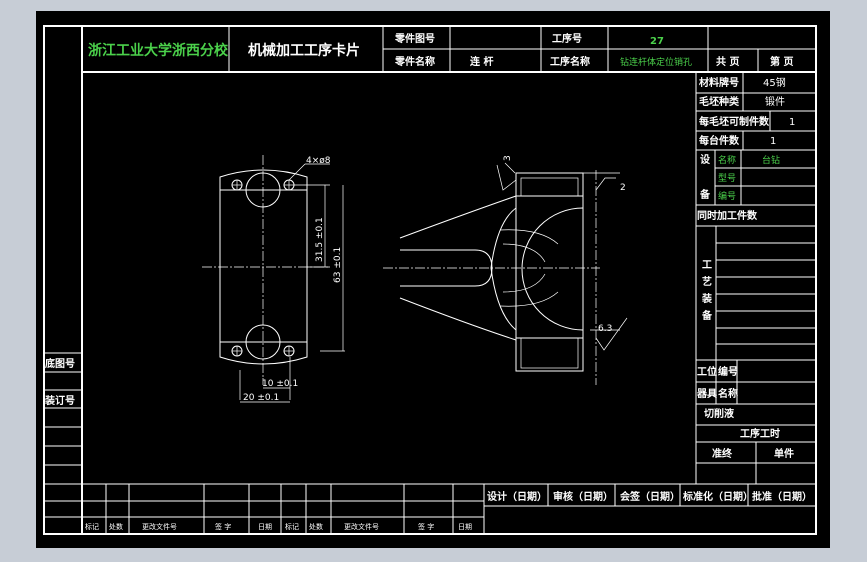  What do you see at coordinates (734, 121) in the screenshot?
I see `parts-per-blank-label: 每毛坯可制件数` at bounding box center [734, 121].